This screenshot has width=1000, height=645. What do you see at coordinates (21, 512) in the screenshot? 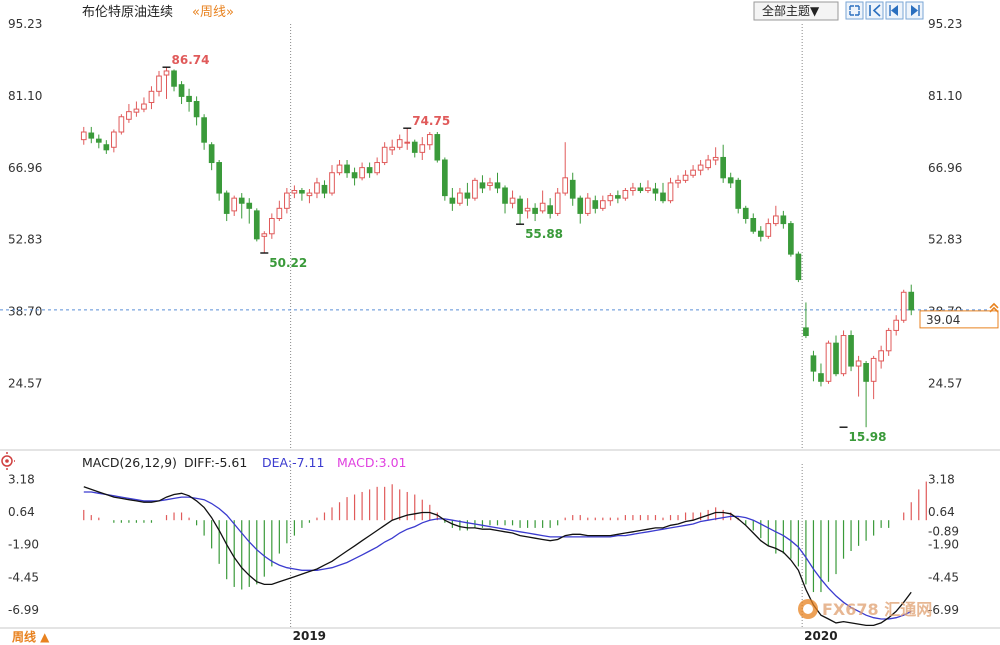
I see `macd-tick-label: 0.64` at bounding box center [21, 512].